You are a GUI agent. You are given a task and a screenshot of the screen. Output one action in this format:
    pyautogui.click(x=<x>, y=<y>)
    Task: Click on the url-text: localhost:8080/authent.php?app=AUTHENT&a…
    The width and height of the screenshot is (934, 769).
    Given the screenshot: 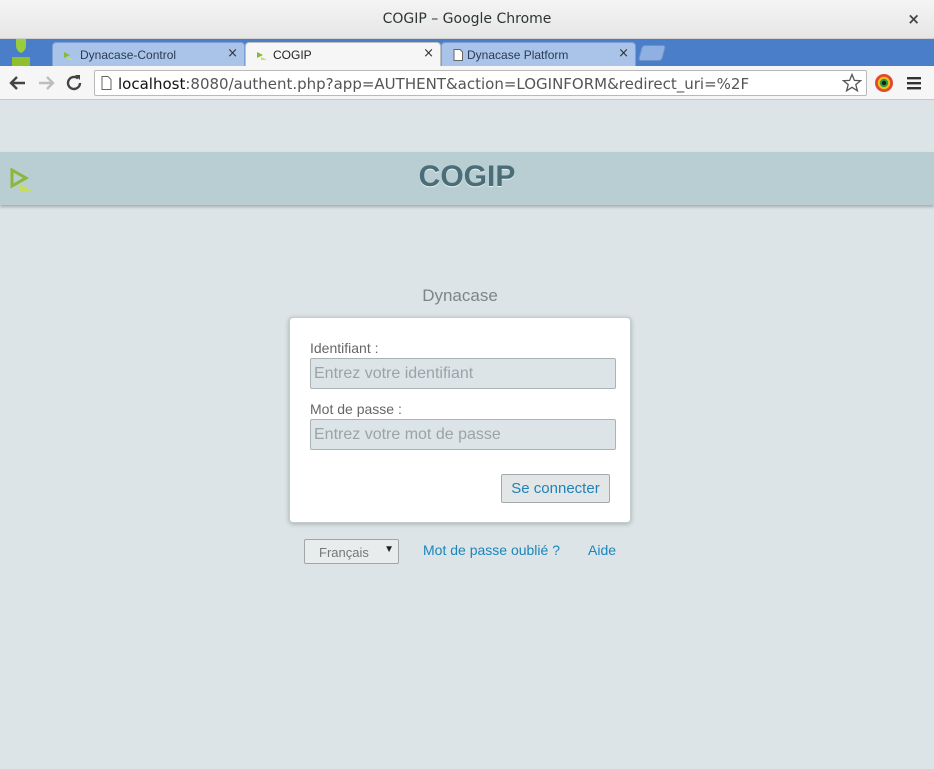 What is the action you would take?
    pyautogui.click(x=433, y=84)
    